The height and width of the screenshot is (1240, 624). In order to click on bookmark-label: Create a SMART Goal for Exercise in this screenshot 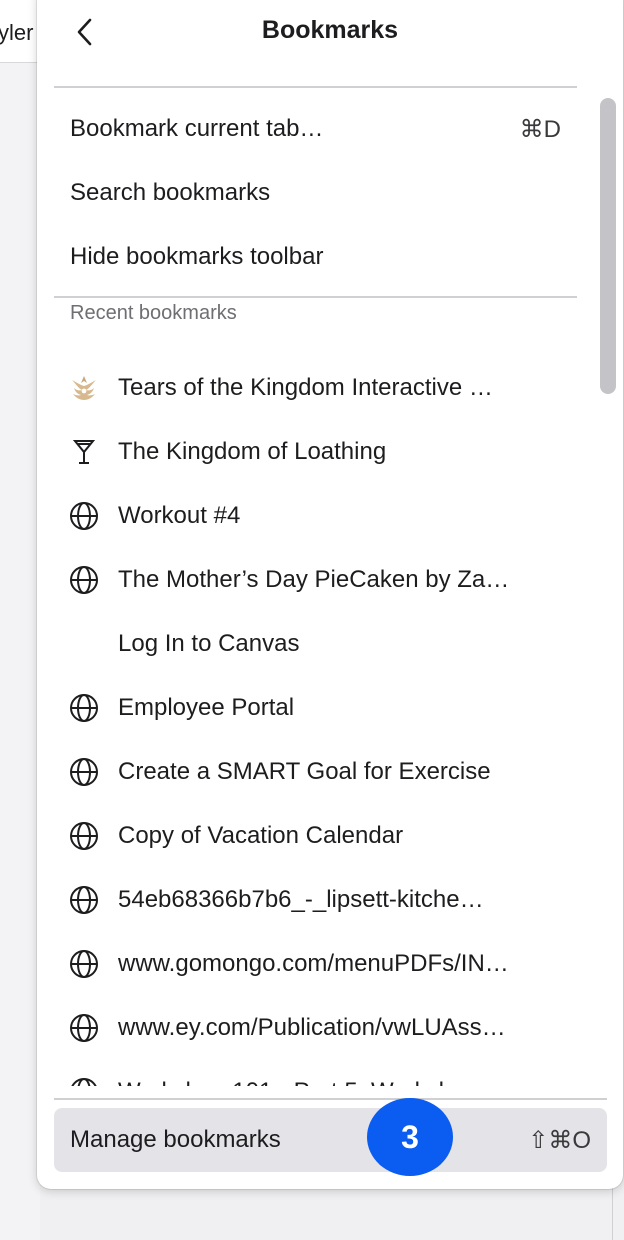, I will do `click(304, 771)`.